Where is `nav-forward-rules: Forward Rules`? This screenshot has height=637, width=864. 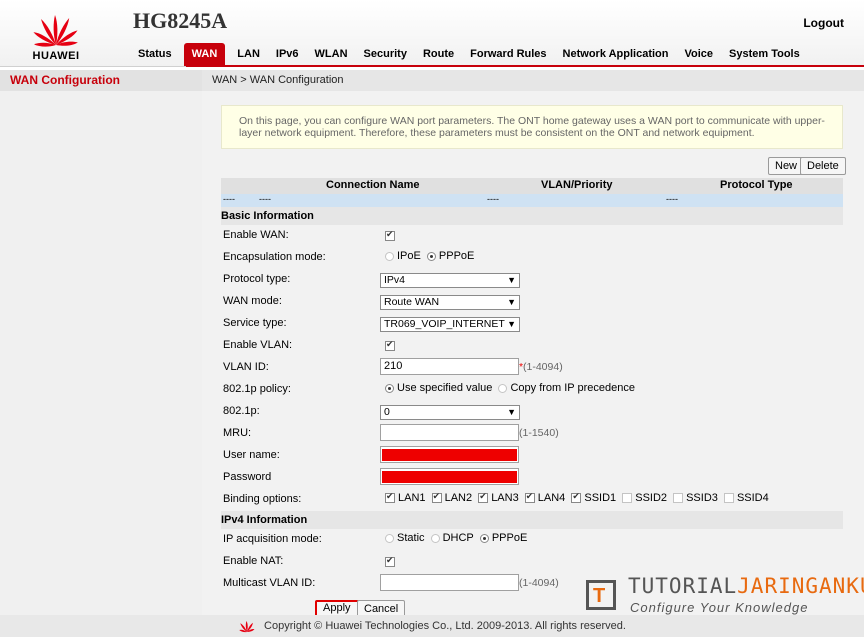
nav-forward-rules: Forward Rules is located at coordinates (508, 54).